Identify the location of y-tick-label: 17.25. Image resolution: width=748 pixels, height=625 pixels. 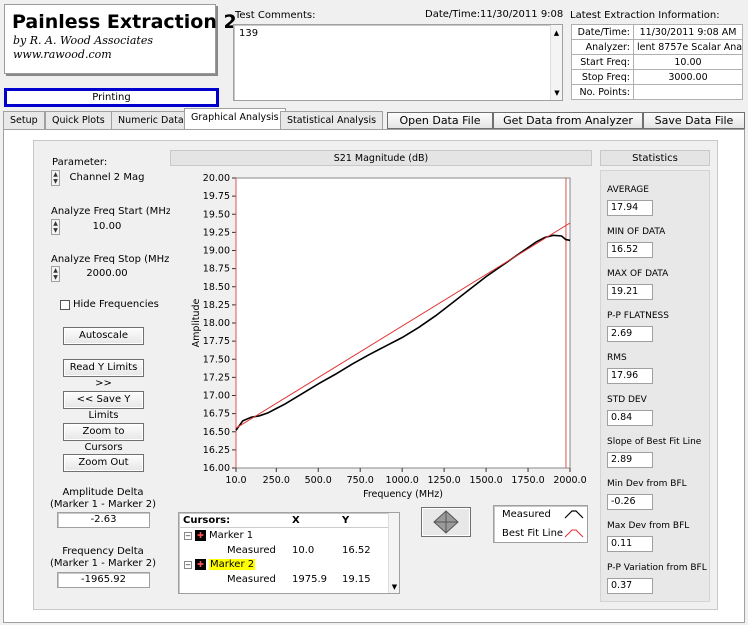
(216, 377).